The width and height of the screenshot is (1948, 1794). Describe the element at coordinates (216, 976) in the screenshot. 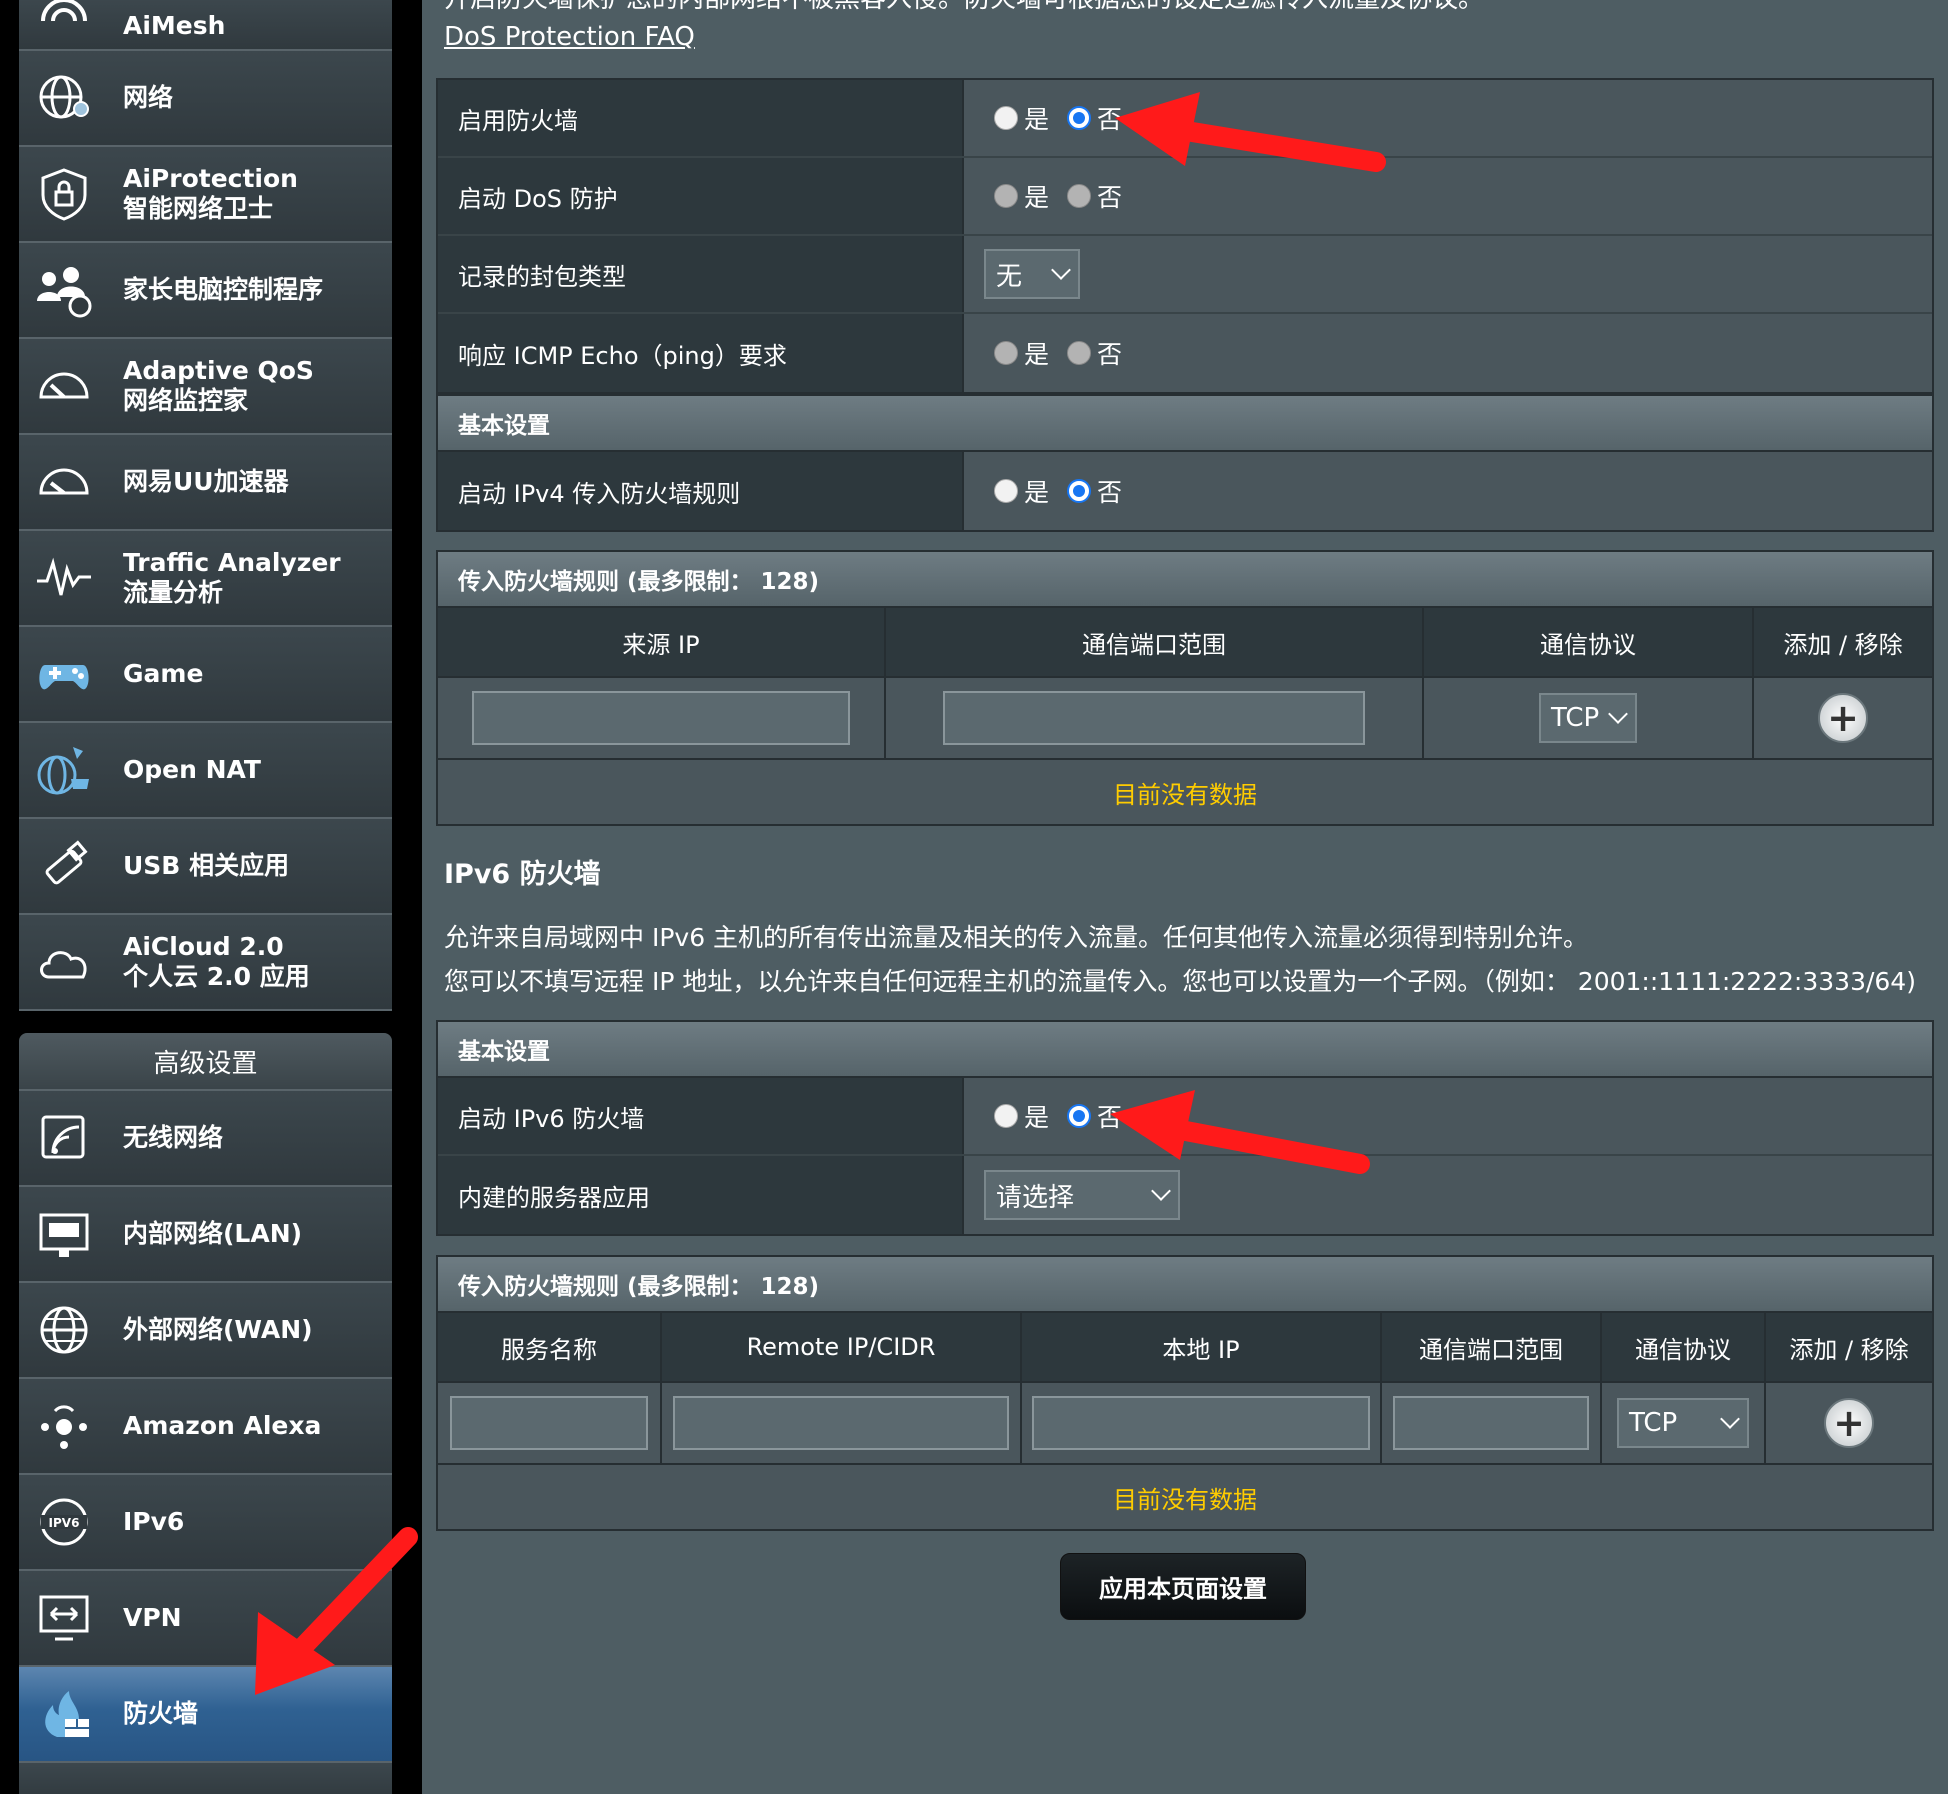

I see `menu-label-line2: 个人云 2.0 应用` at that location.